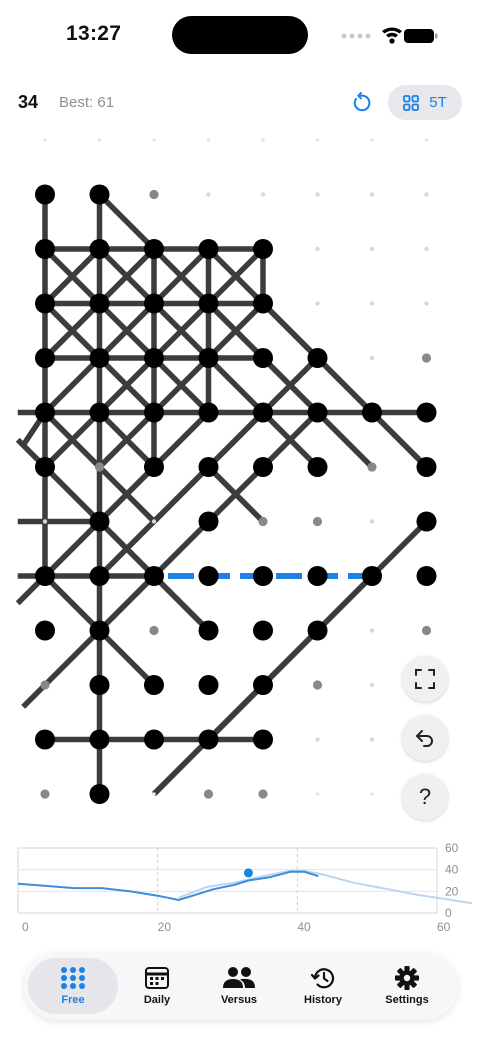 The width and height of the screenshot is (480, 1043). What do you see at coordinates (452, 870) in the screenshot?
I see `chart-y-tick: 40` at bounding box center [452, 870].